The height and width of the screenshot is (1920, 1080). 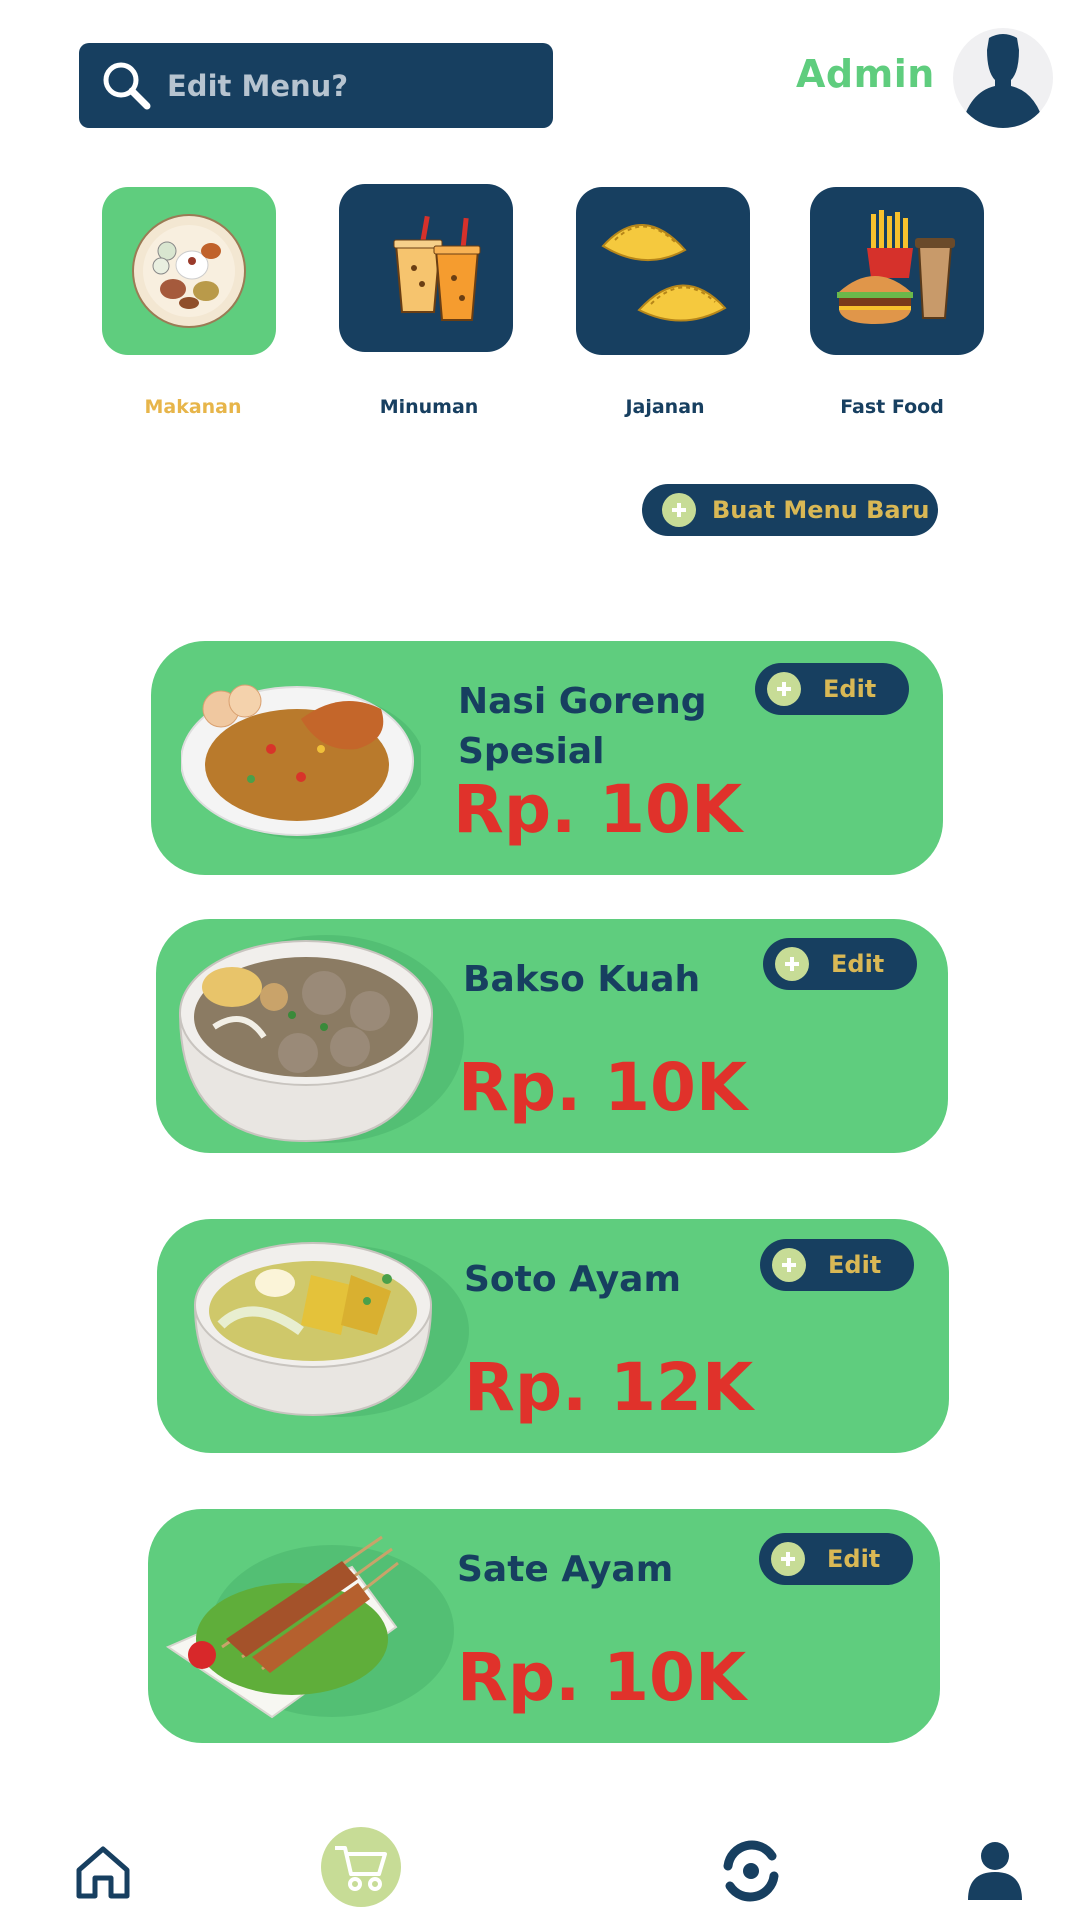 I want to click on menu-item-name: Soto Ayam, so click(x=572, y=1279).